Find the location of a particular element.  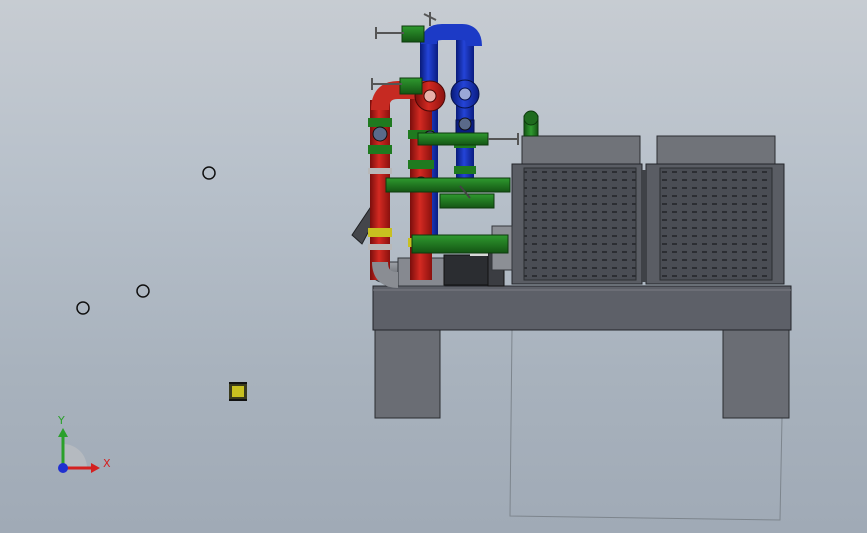

skid-legs is located at coordinates (582, 374).